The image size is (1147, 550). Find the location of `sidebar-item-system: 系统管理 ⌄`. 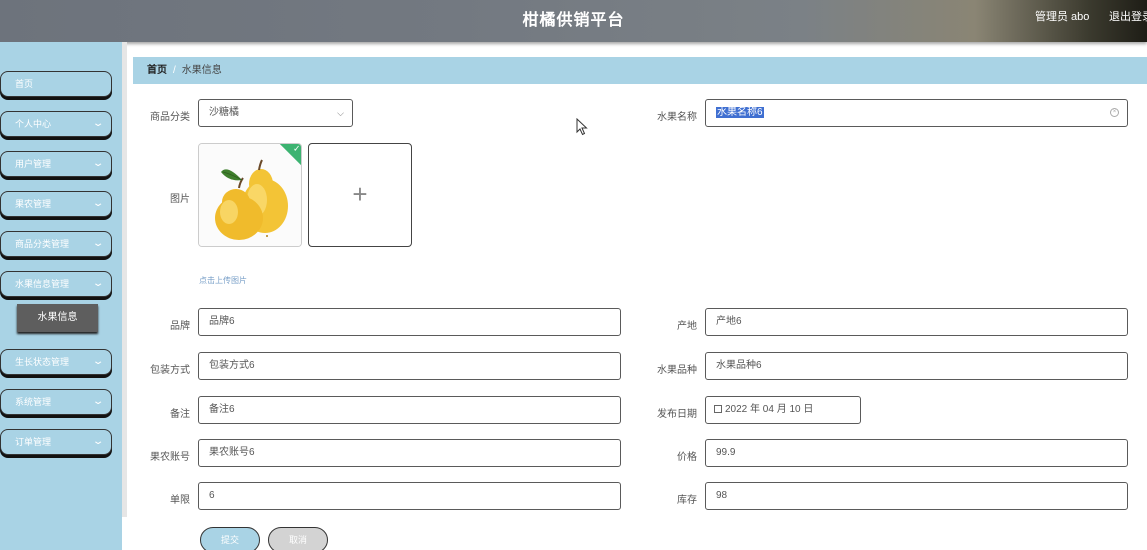

sidebar-item-system: 系统管理 ⌄ is located at coordinates (56, 402).